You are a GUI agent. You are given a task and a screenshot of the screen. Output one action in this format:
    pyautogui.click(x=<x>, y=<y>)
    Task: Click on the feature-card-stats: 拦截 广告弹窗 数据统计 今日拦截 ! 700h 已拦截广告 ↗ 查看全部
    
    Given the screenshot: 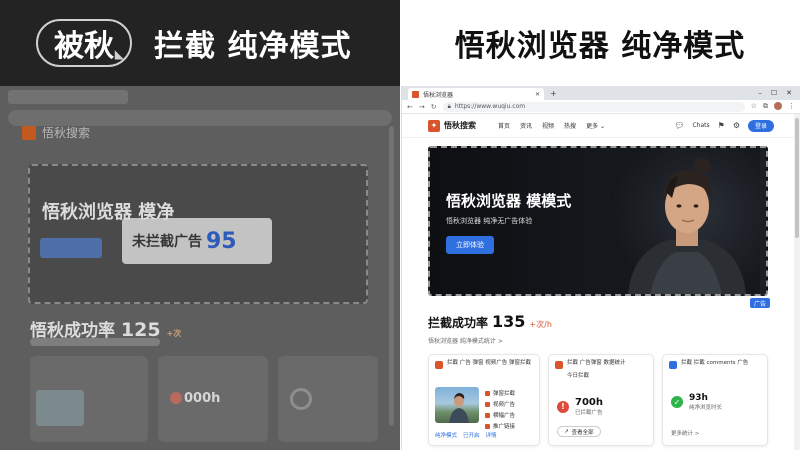 What is the action you would take?
    pyautogui.click(x=601, y=400)
    